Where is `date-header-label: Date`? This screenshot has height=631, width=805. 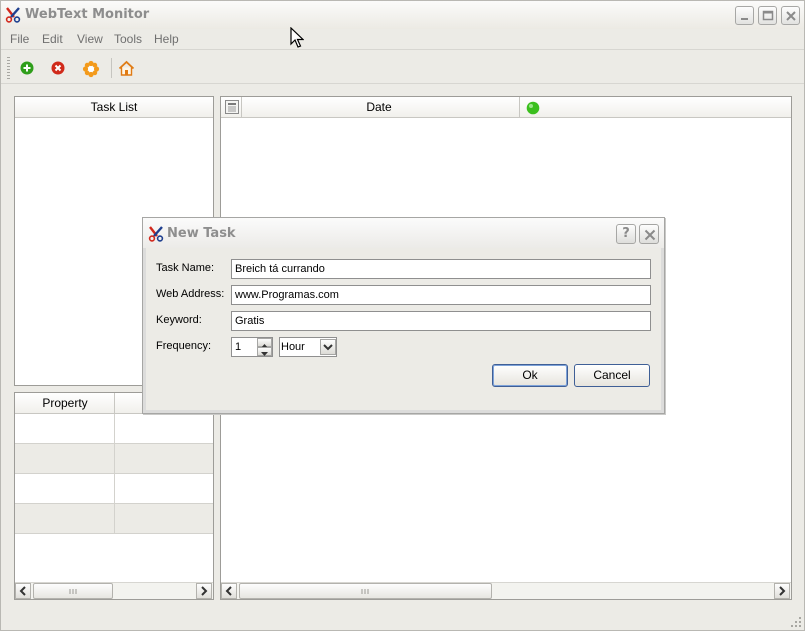 date-header-label: Date is located at coordinates (379, 107).